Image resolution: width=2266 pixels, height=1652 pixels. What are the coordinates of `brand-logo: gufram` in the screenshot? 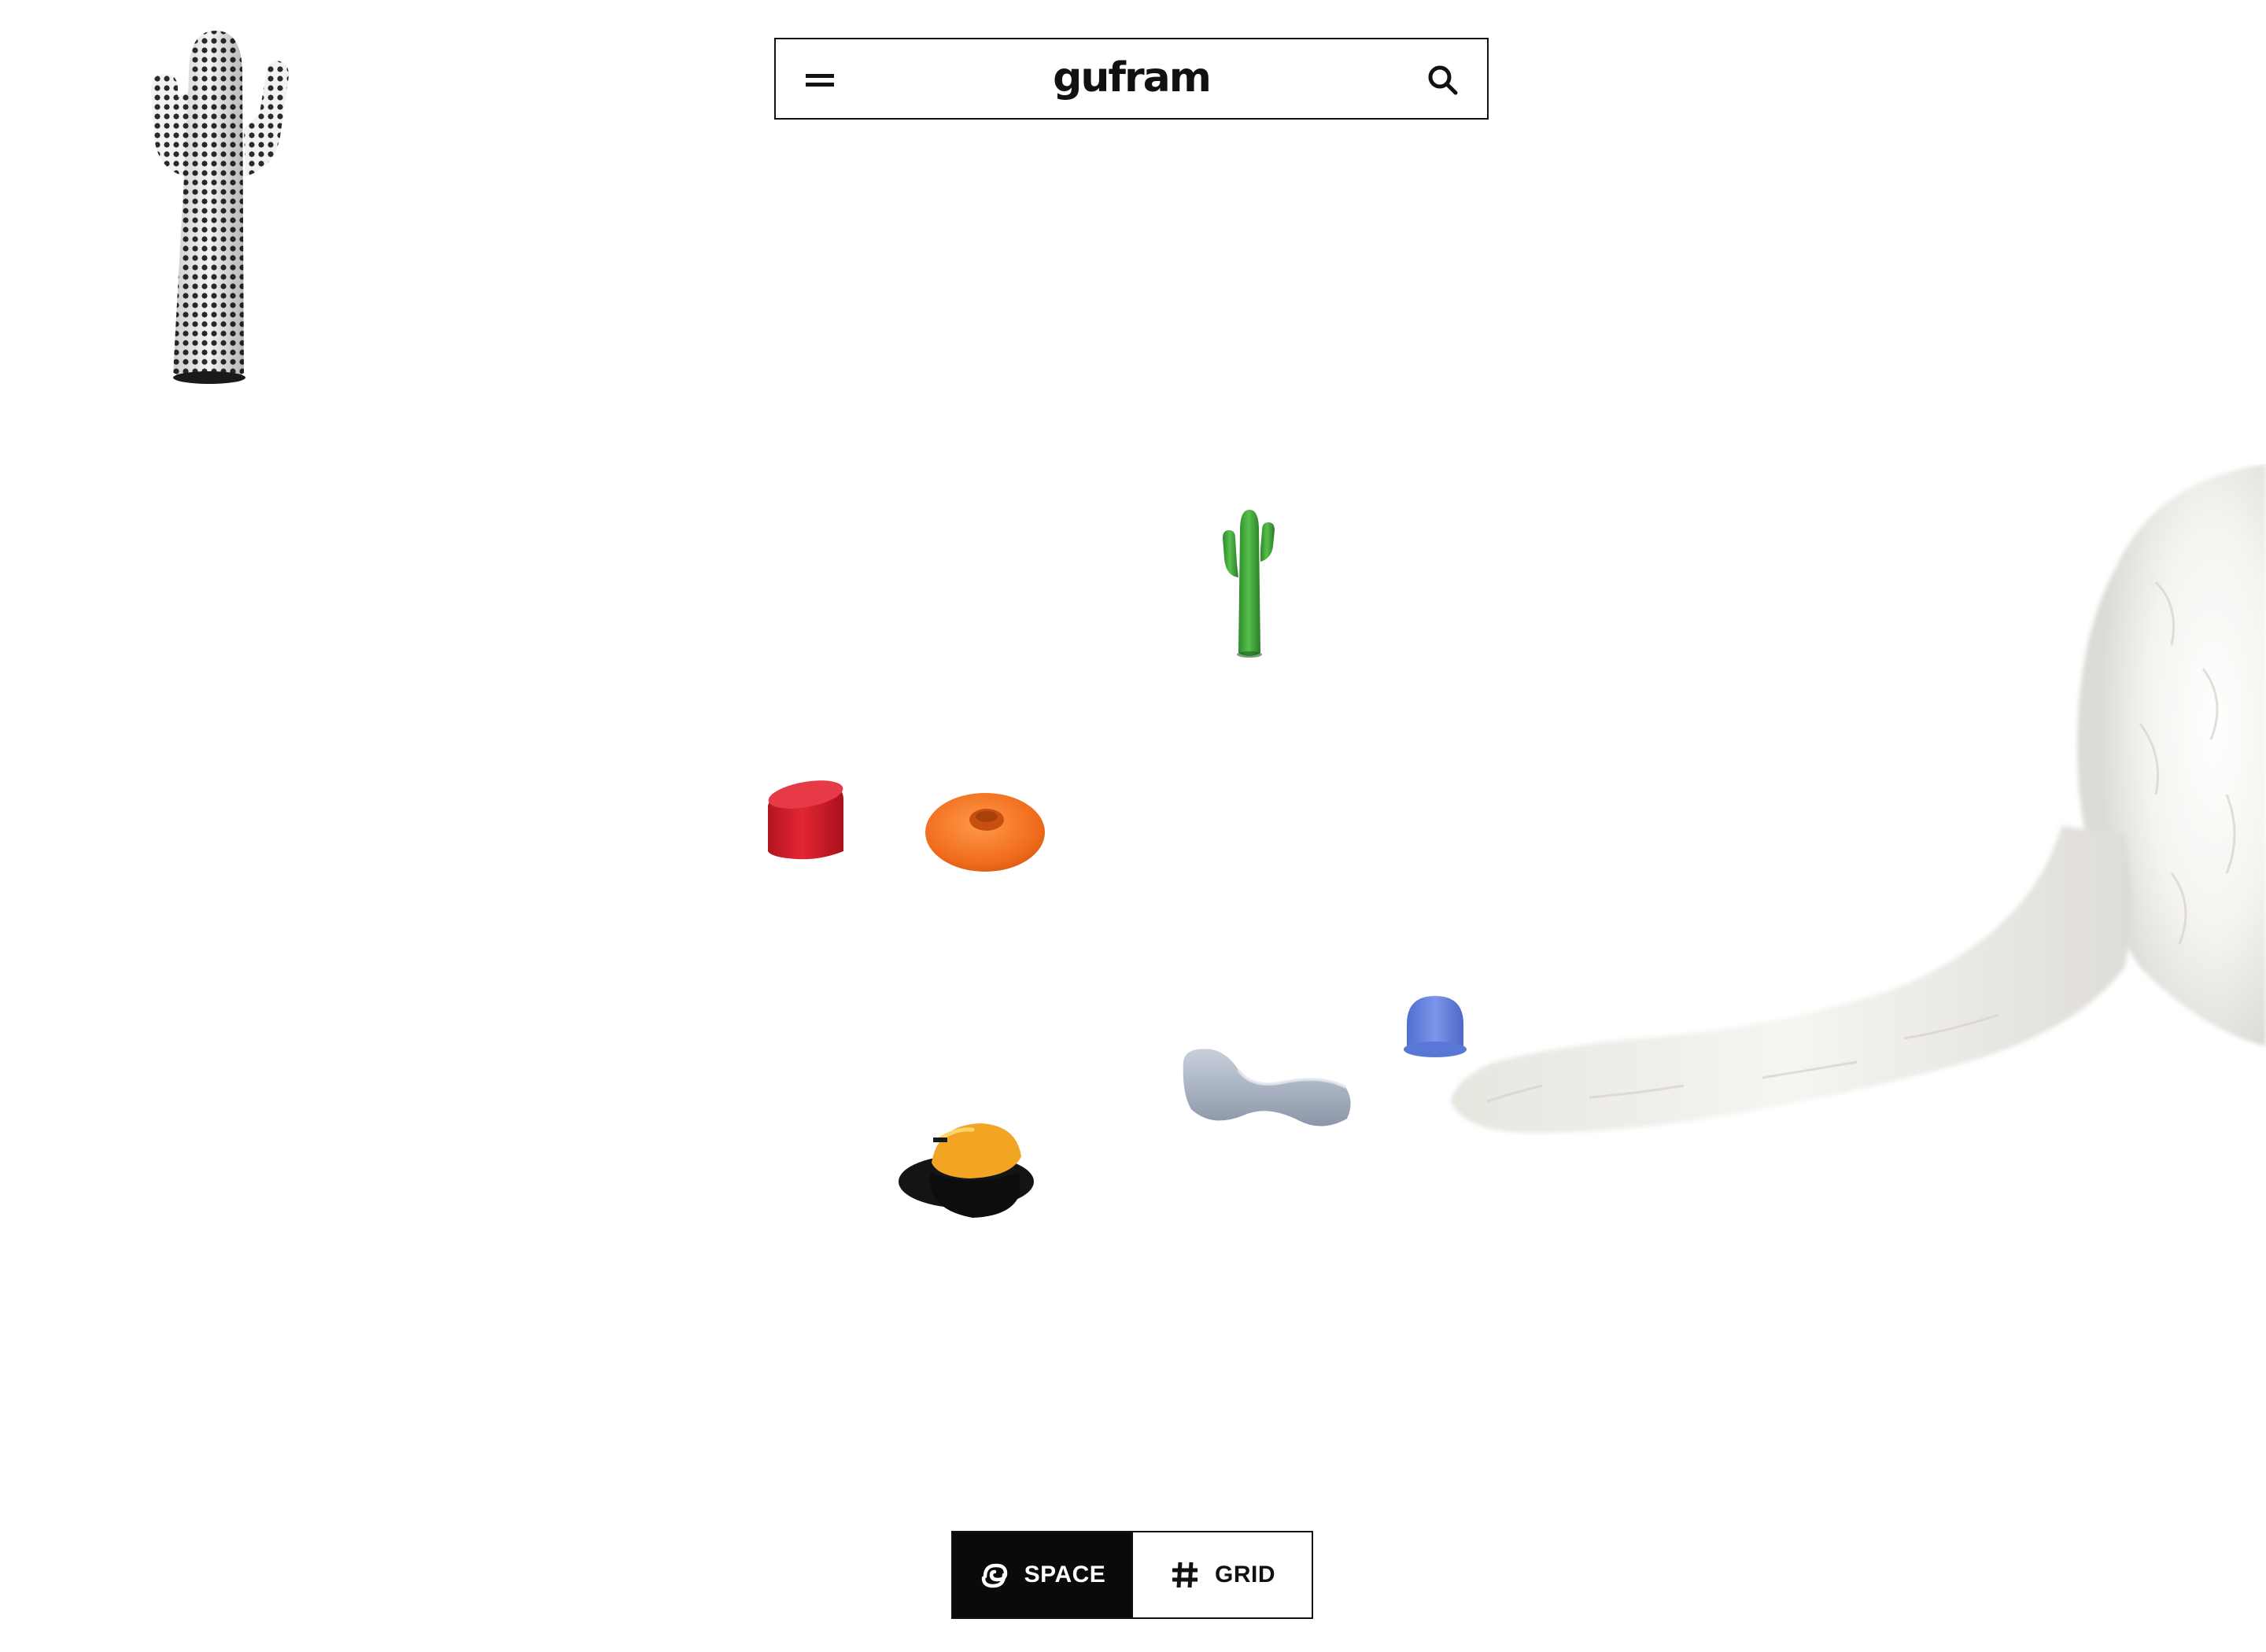 It's located at (1132, 77).